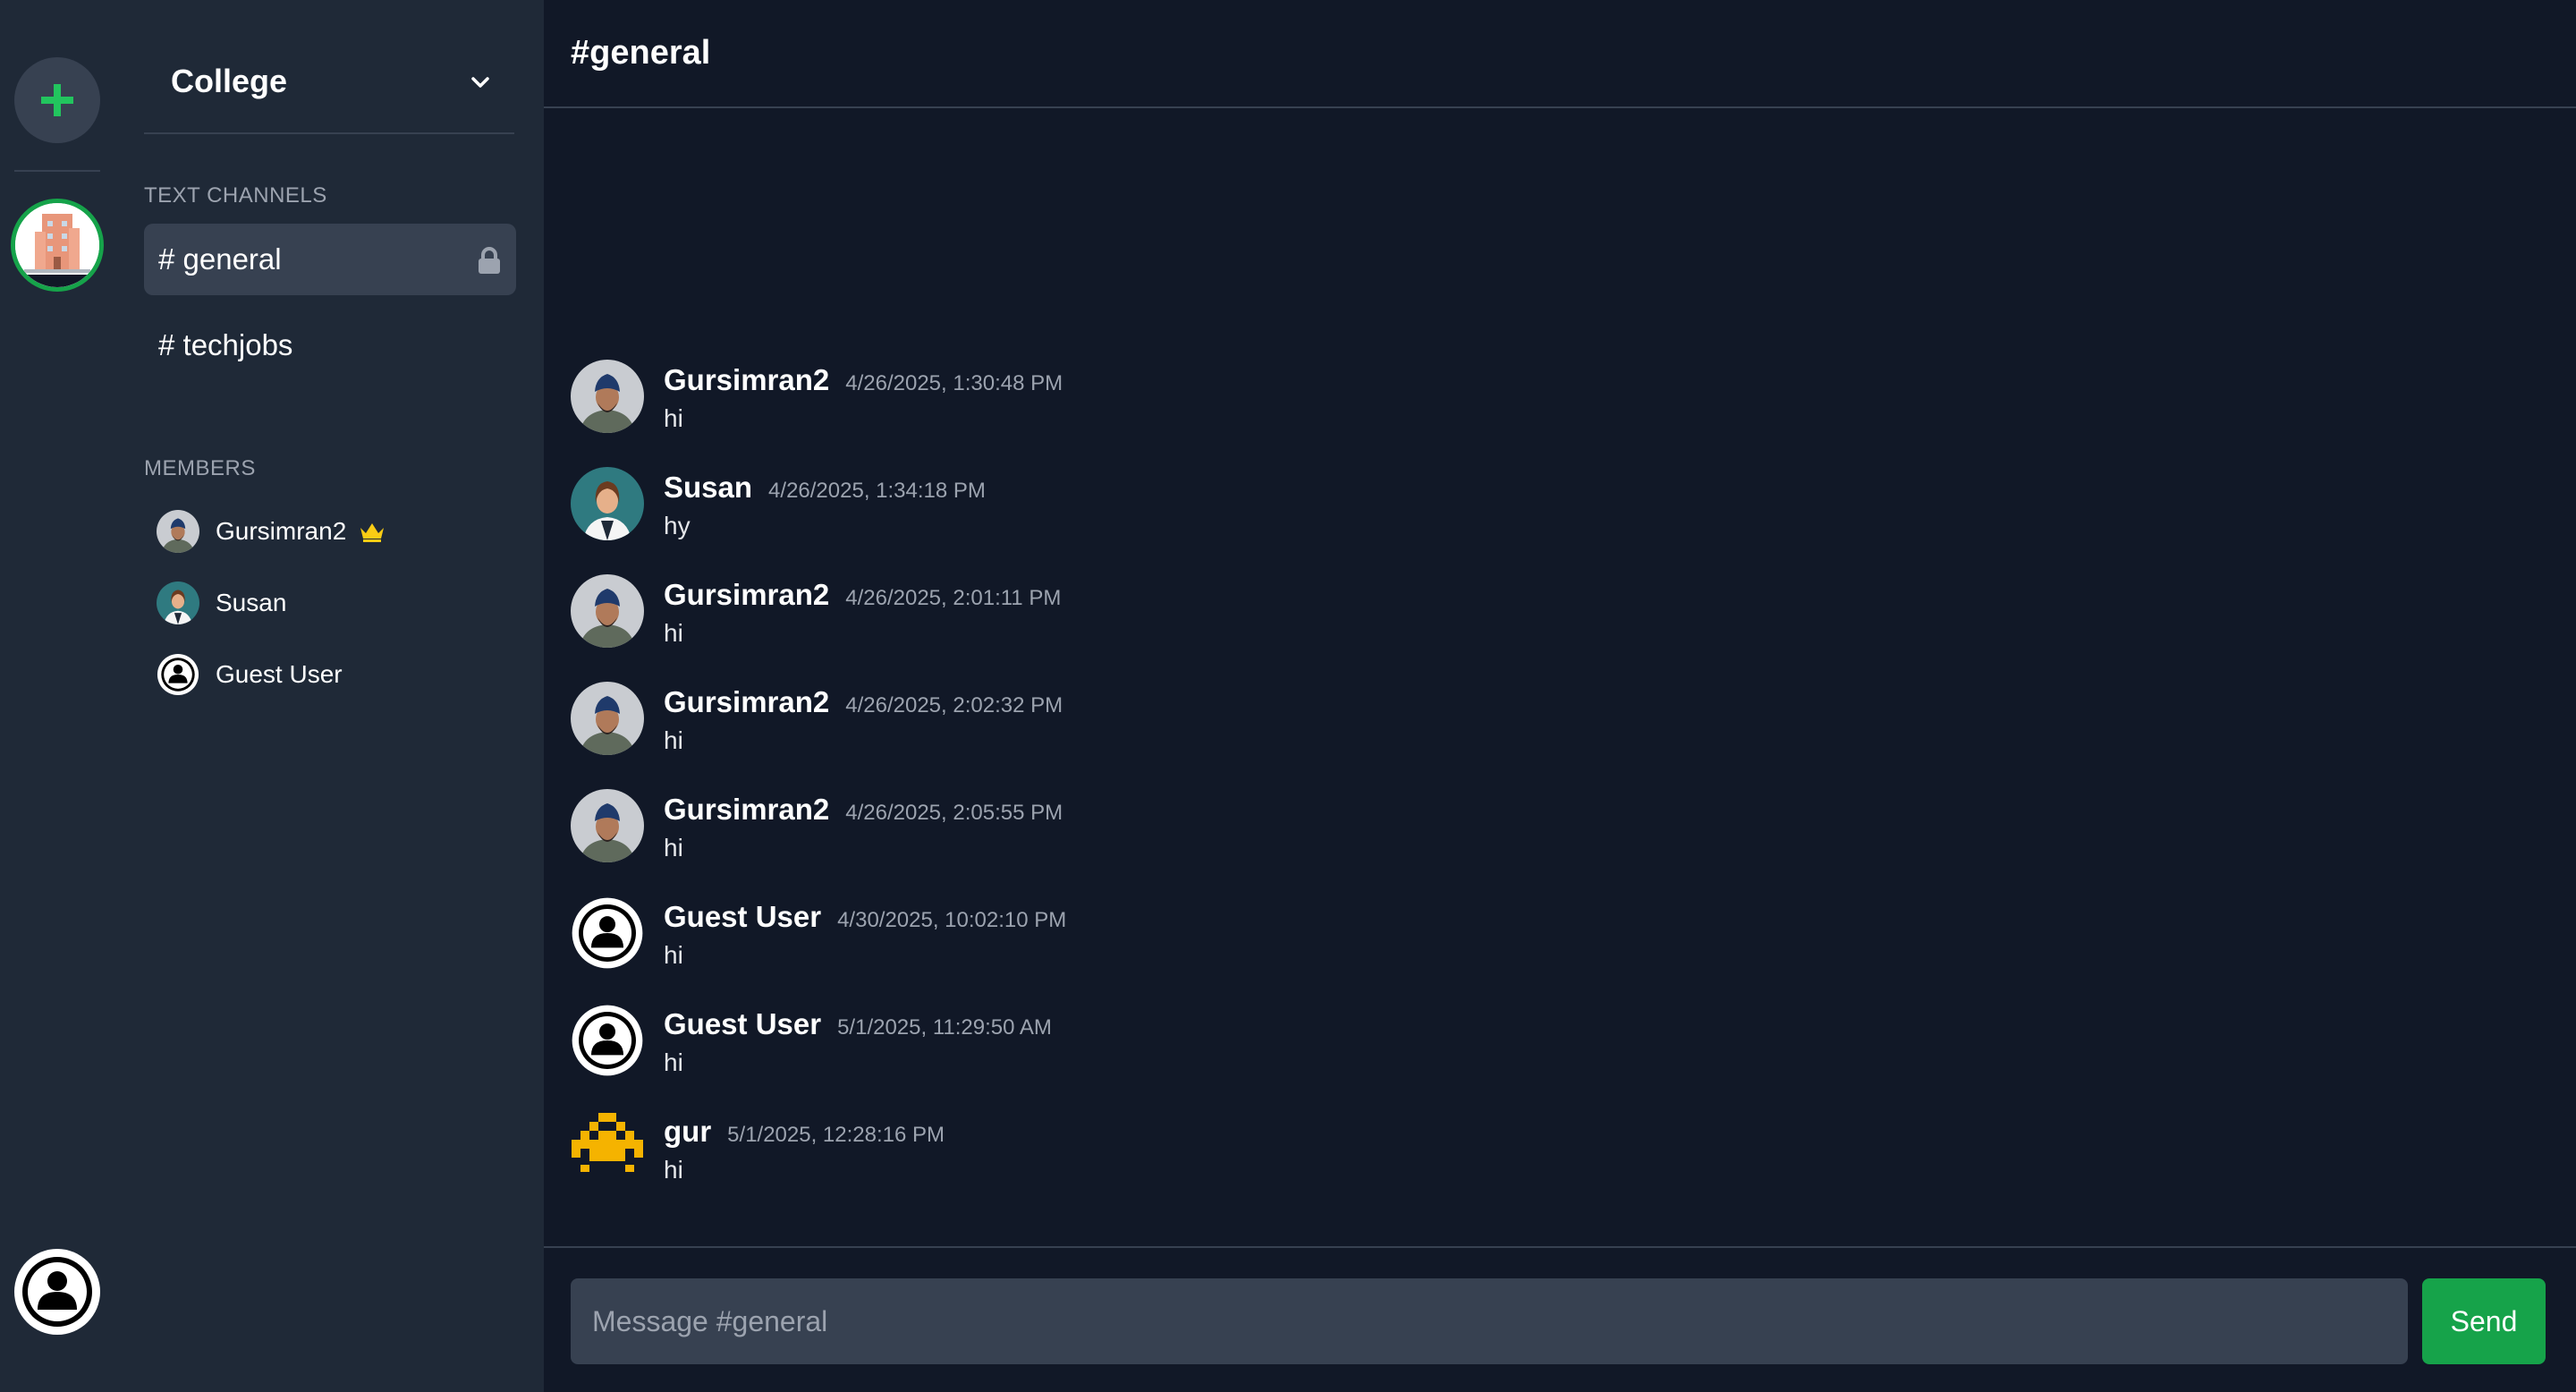 This screenshot has width=2576, height=1392. I want to click on member-item: Gursimran2, so click(271, 531).